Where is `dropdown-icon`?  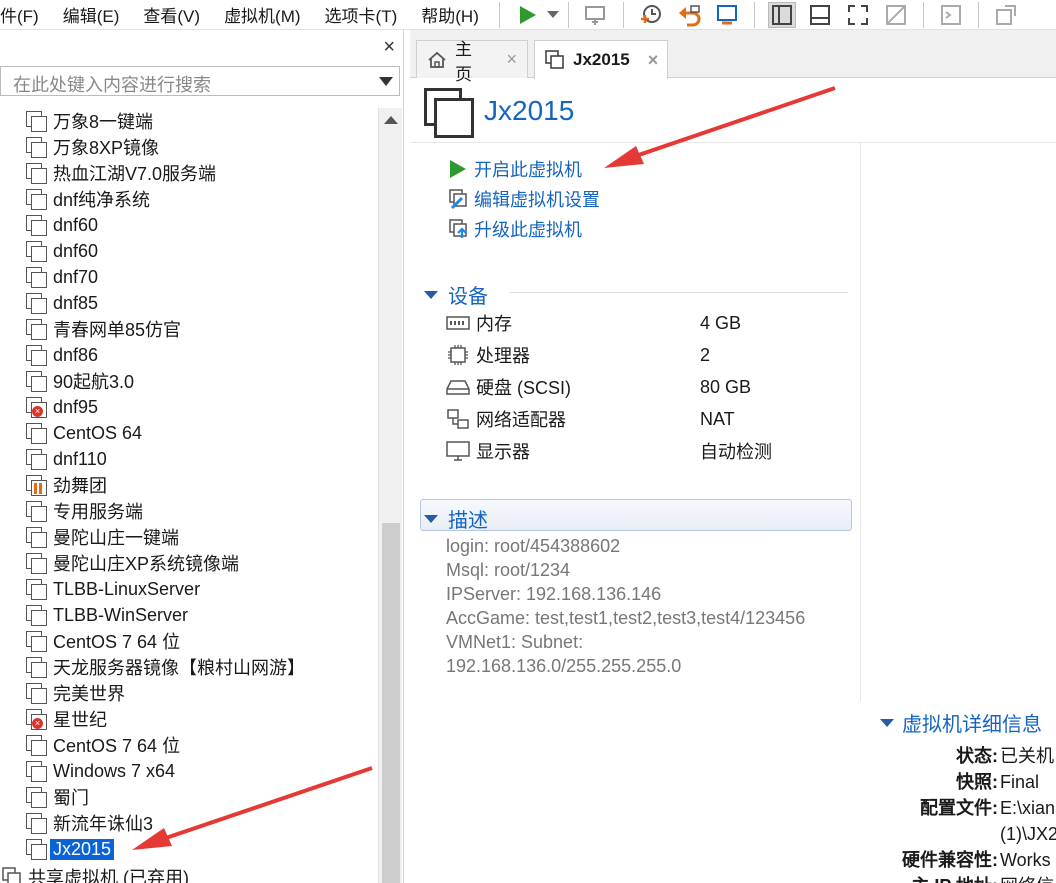 dropdown-icon is located at coordinates (553, 15).